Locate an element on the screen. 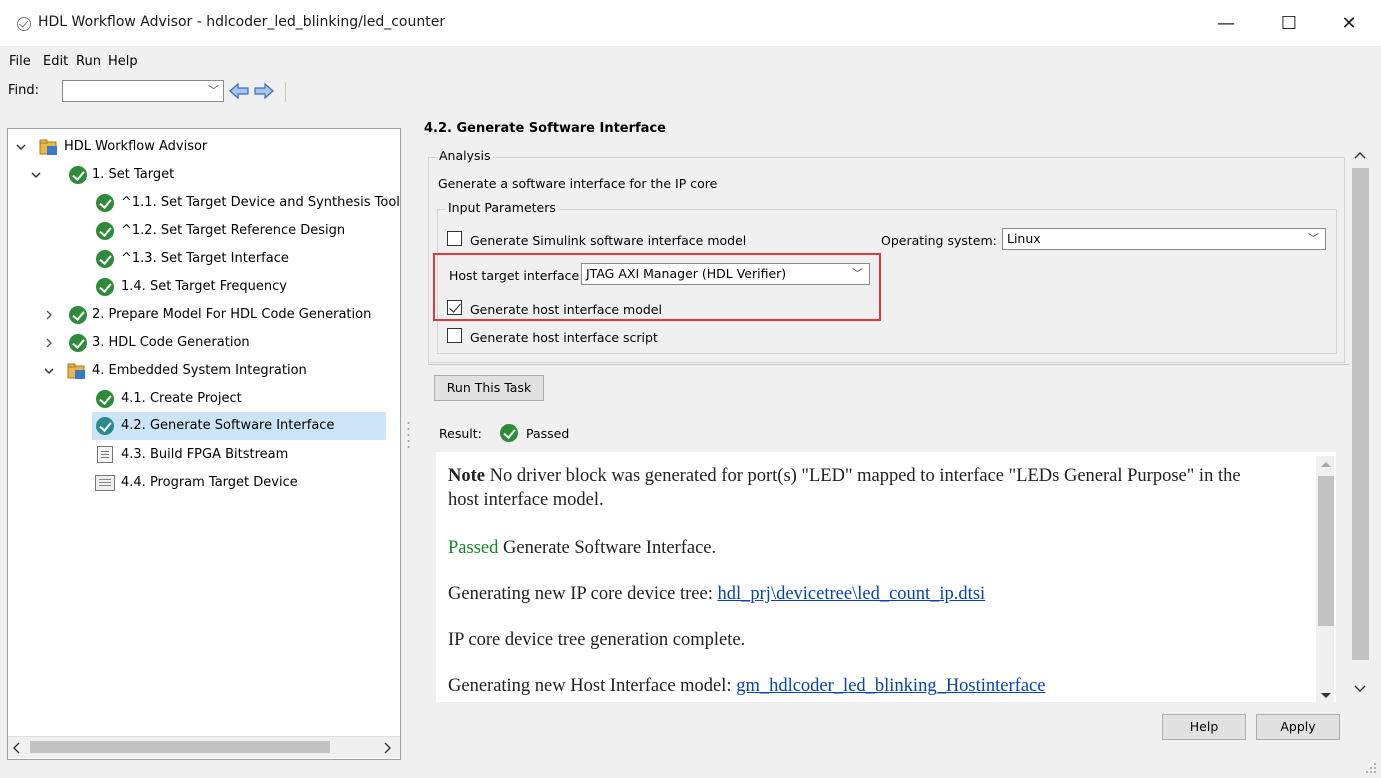 The width and height of the screenshot is (1381, 778). apply-button: Apply is located at coordinates (1298, 727).